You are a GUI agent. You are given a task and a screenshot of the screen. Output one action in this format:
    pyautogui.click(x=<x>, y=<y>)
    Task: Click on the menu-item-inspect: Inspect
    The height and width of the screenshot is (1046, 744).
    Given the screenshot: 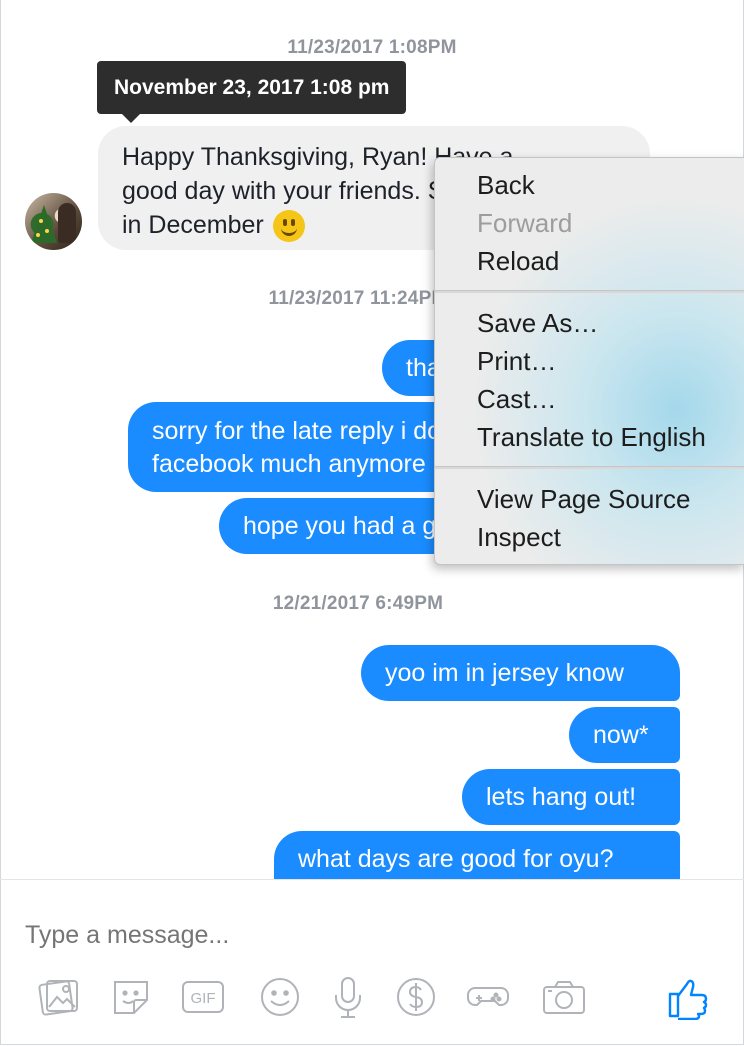 What is the action you would take?
    pyautogui.click(x=519, y=537)
    